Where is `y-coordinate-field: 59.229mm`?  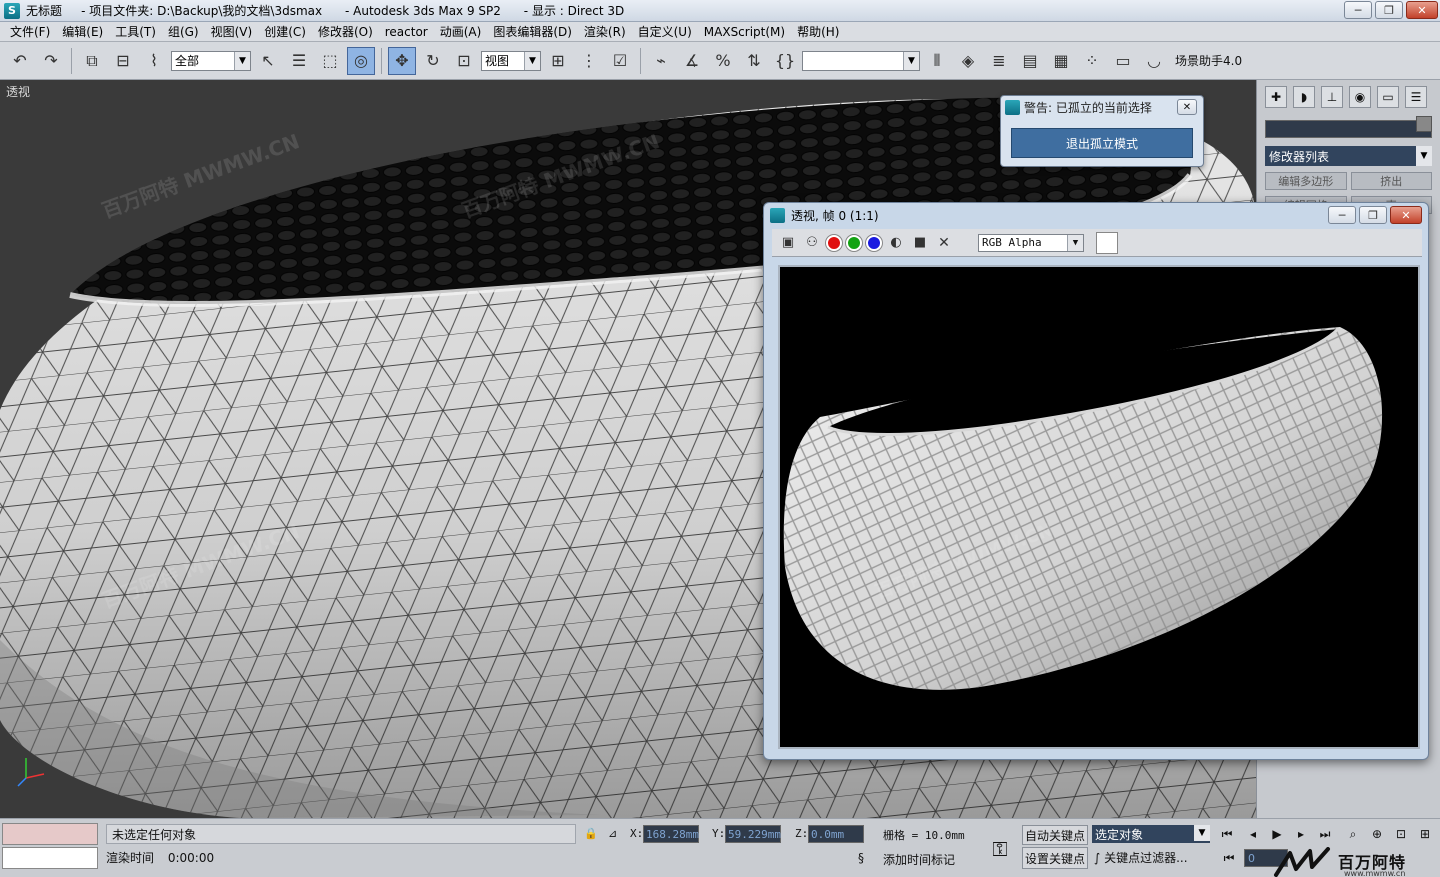
y-coordinate-field: 59.229mm is located at coordinates (753, 834).